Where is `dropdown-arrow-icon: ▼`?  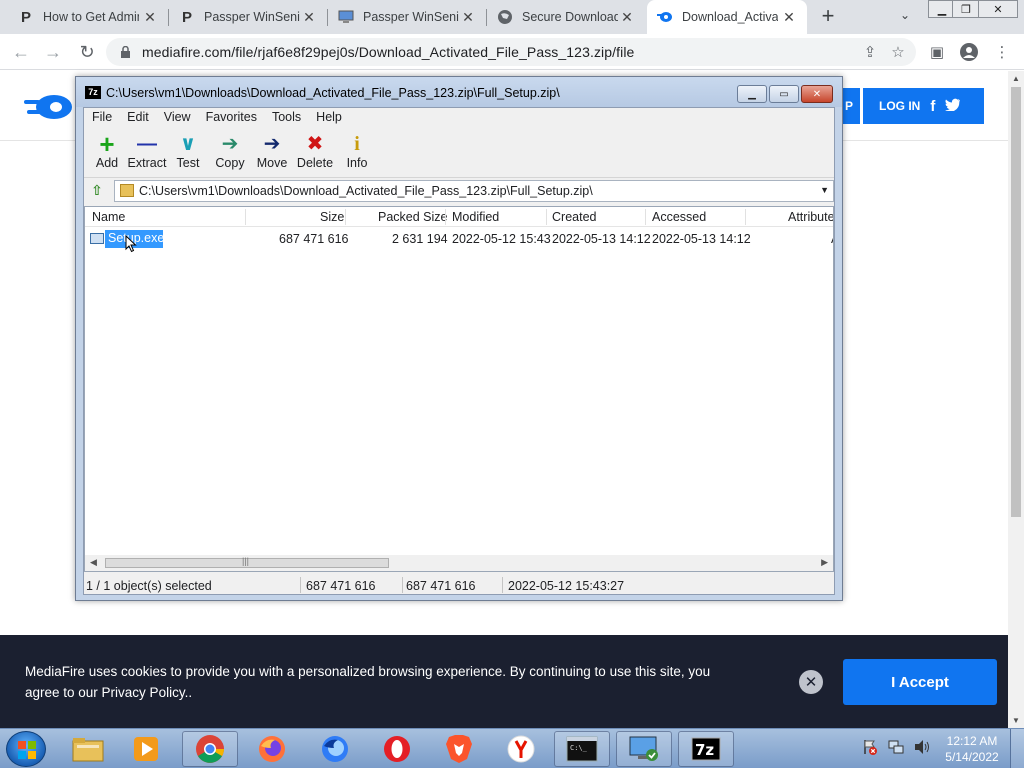 dropdown-arrow-icon: ▼ is located at coordinates (824, 190).